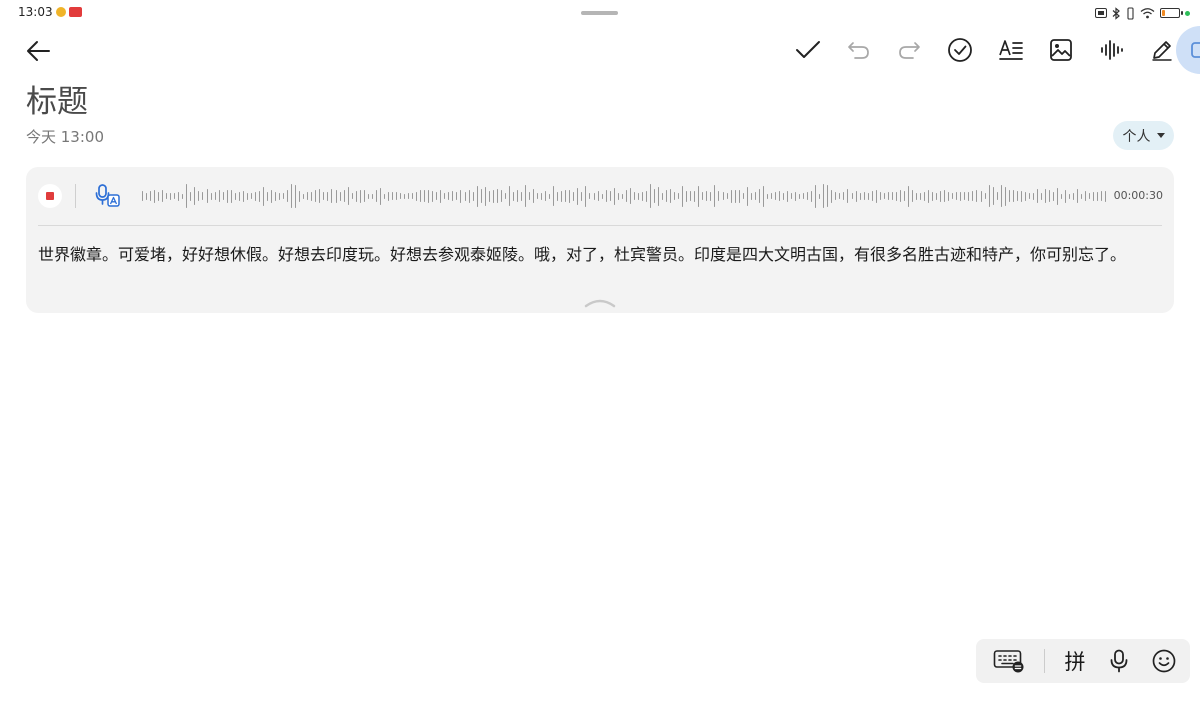  I want to click on category-label: 个人, so click(1136, 136).